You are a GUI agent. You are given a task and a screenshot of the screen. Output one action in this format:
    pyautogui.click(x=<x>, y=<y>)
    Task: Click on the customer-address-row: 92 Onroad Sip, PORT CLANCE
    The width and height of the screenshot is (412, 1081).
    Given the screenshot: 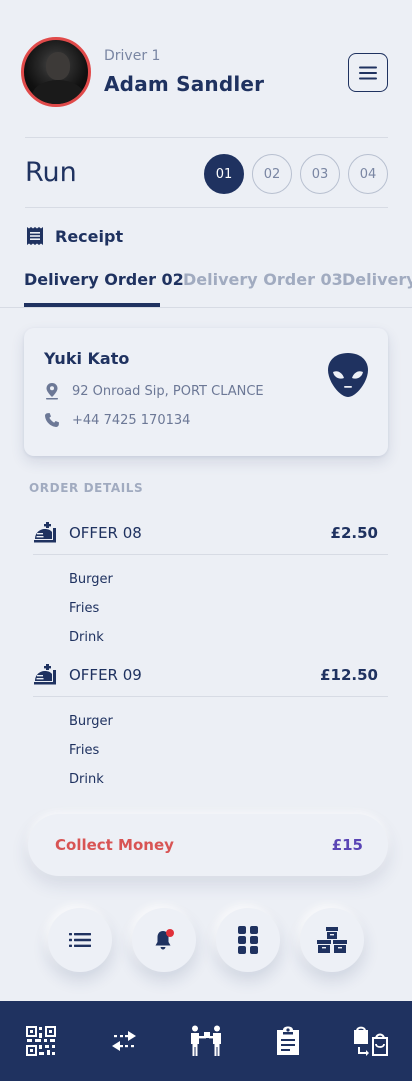 What is the action you would take?
    pyautogui.click(x=154, y=391)
    